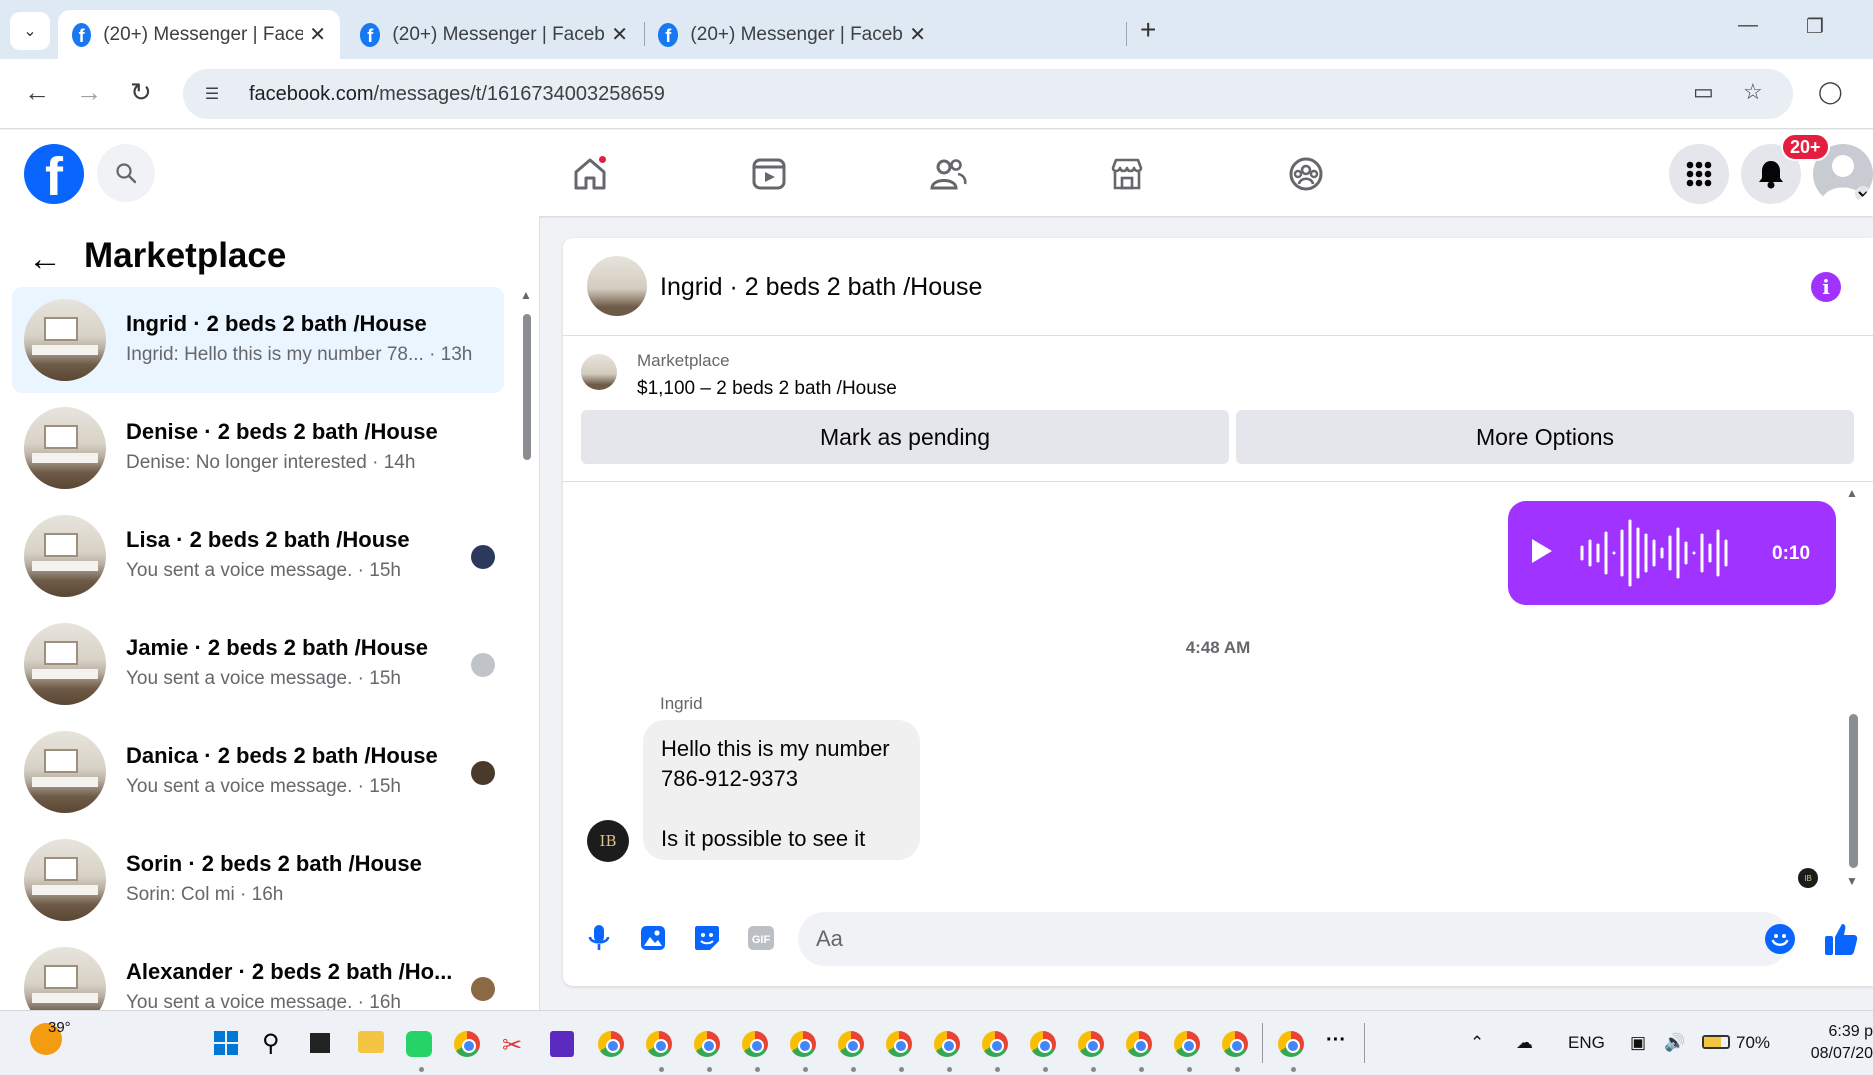 The image size is (1873, 1075). I want to click on chat-listing-avatar, so click(617, 286).